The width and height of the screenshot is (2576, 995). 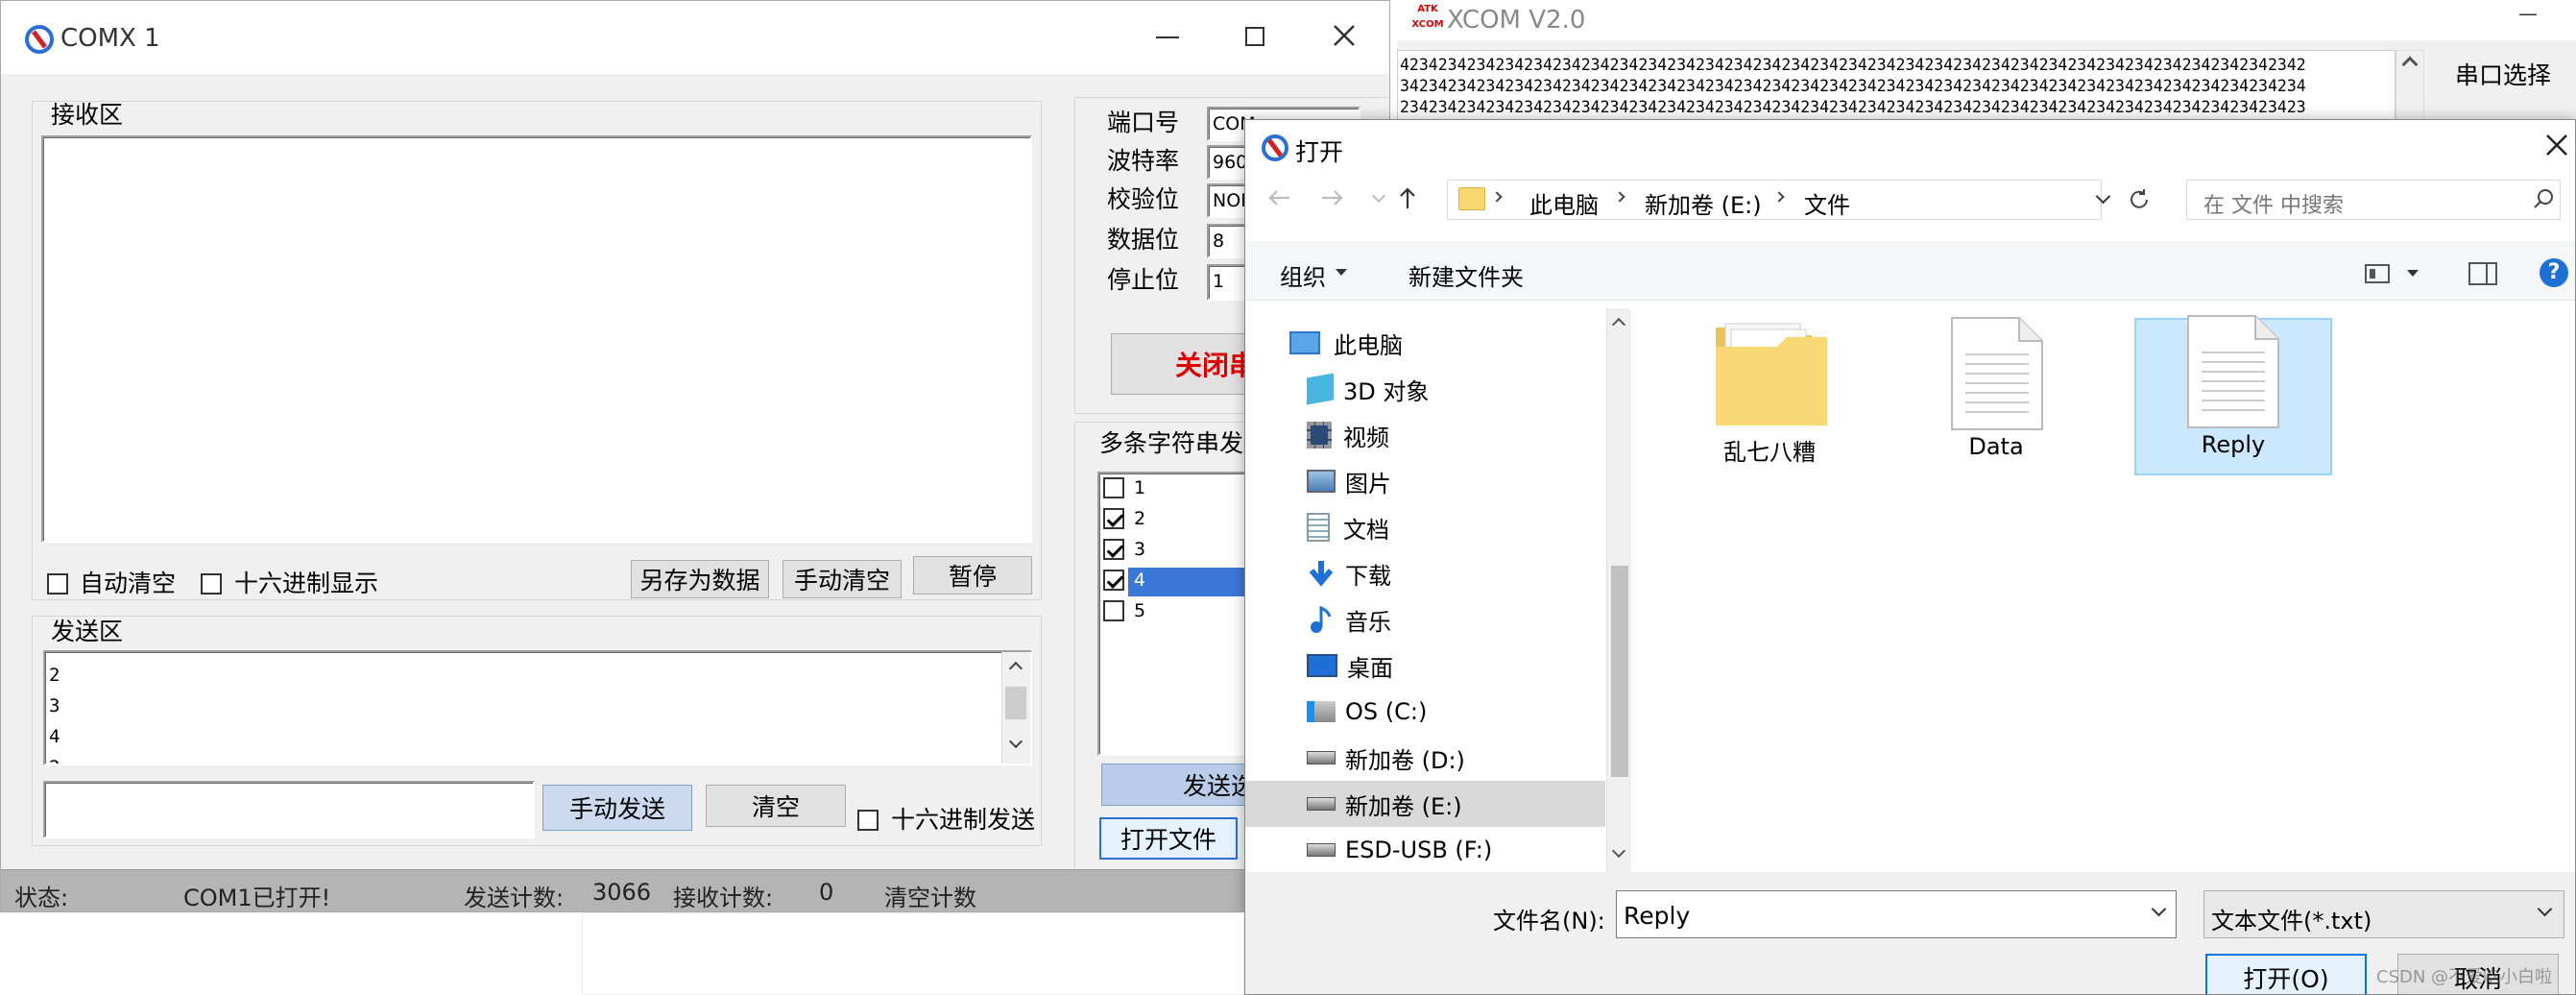 What do you see at coordinates (842, 579) in the screenshot?
I see `manual-clear-button: 手动清空` at bounding box center [842, 579].